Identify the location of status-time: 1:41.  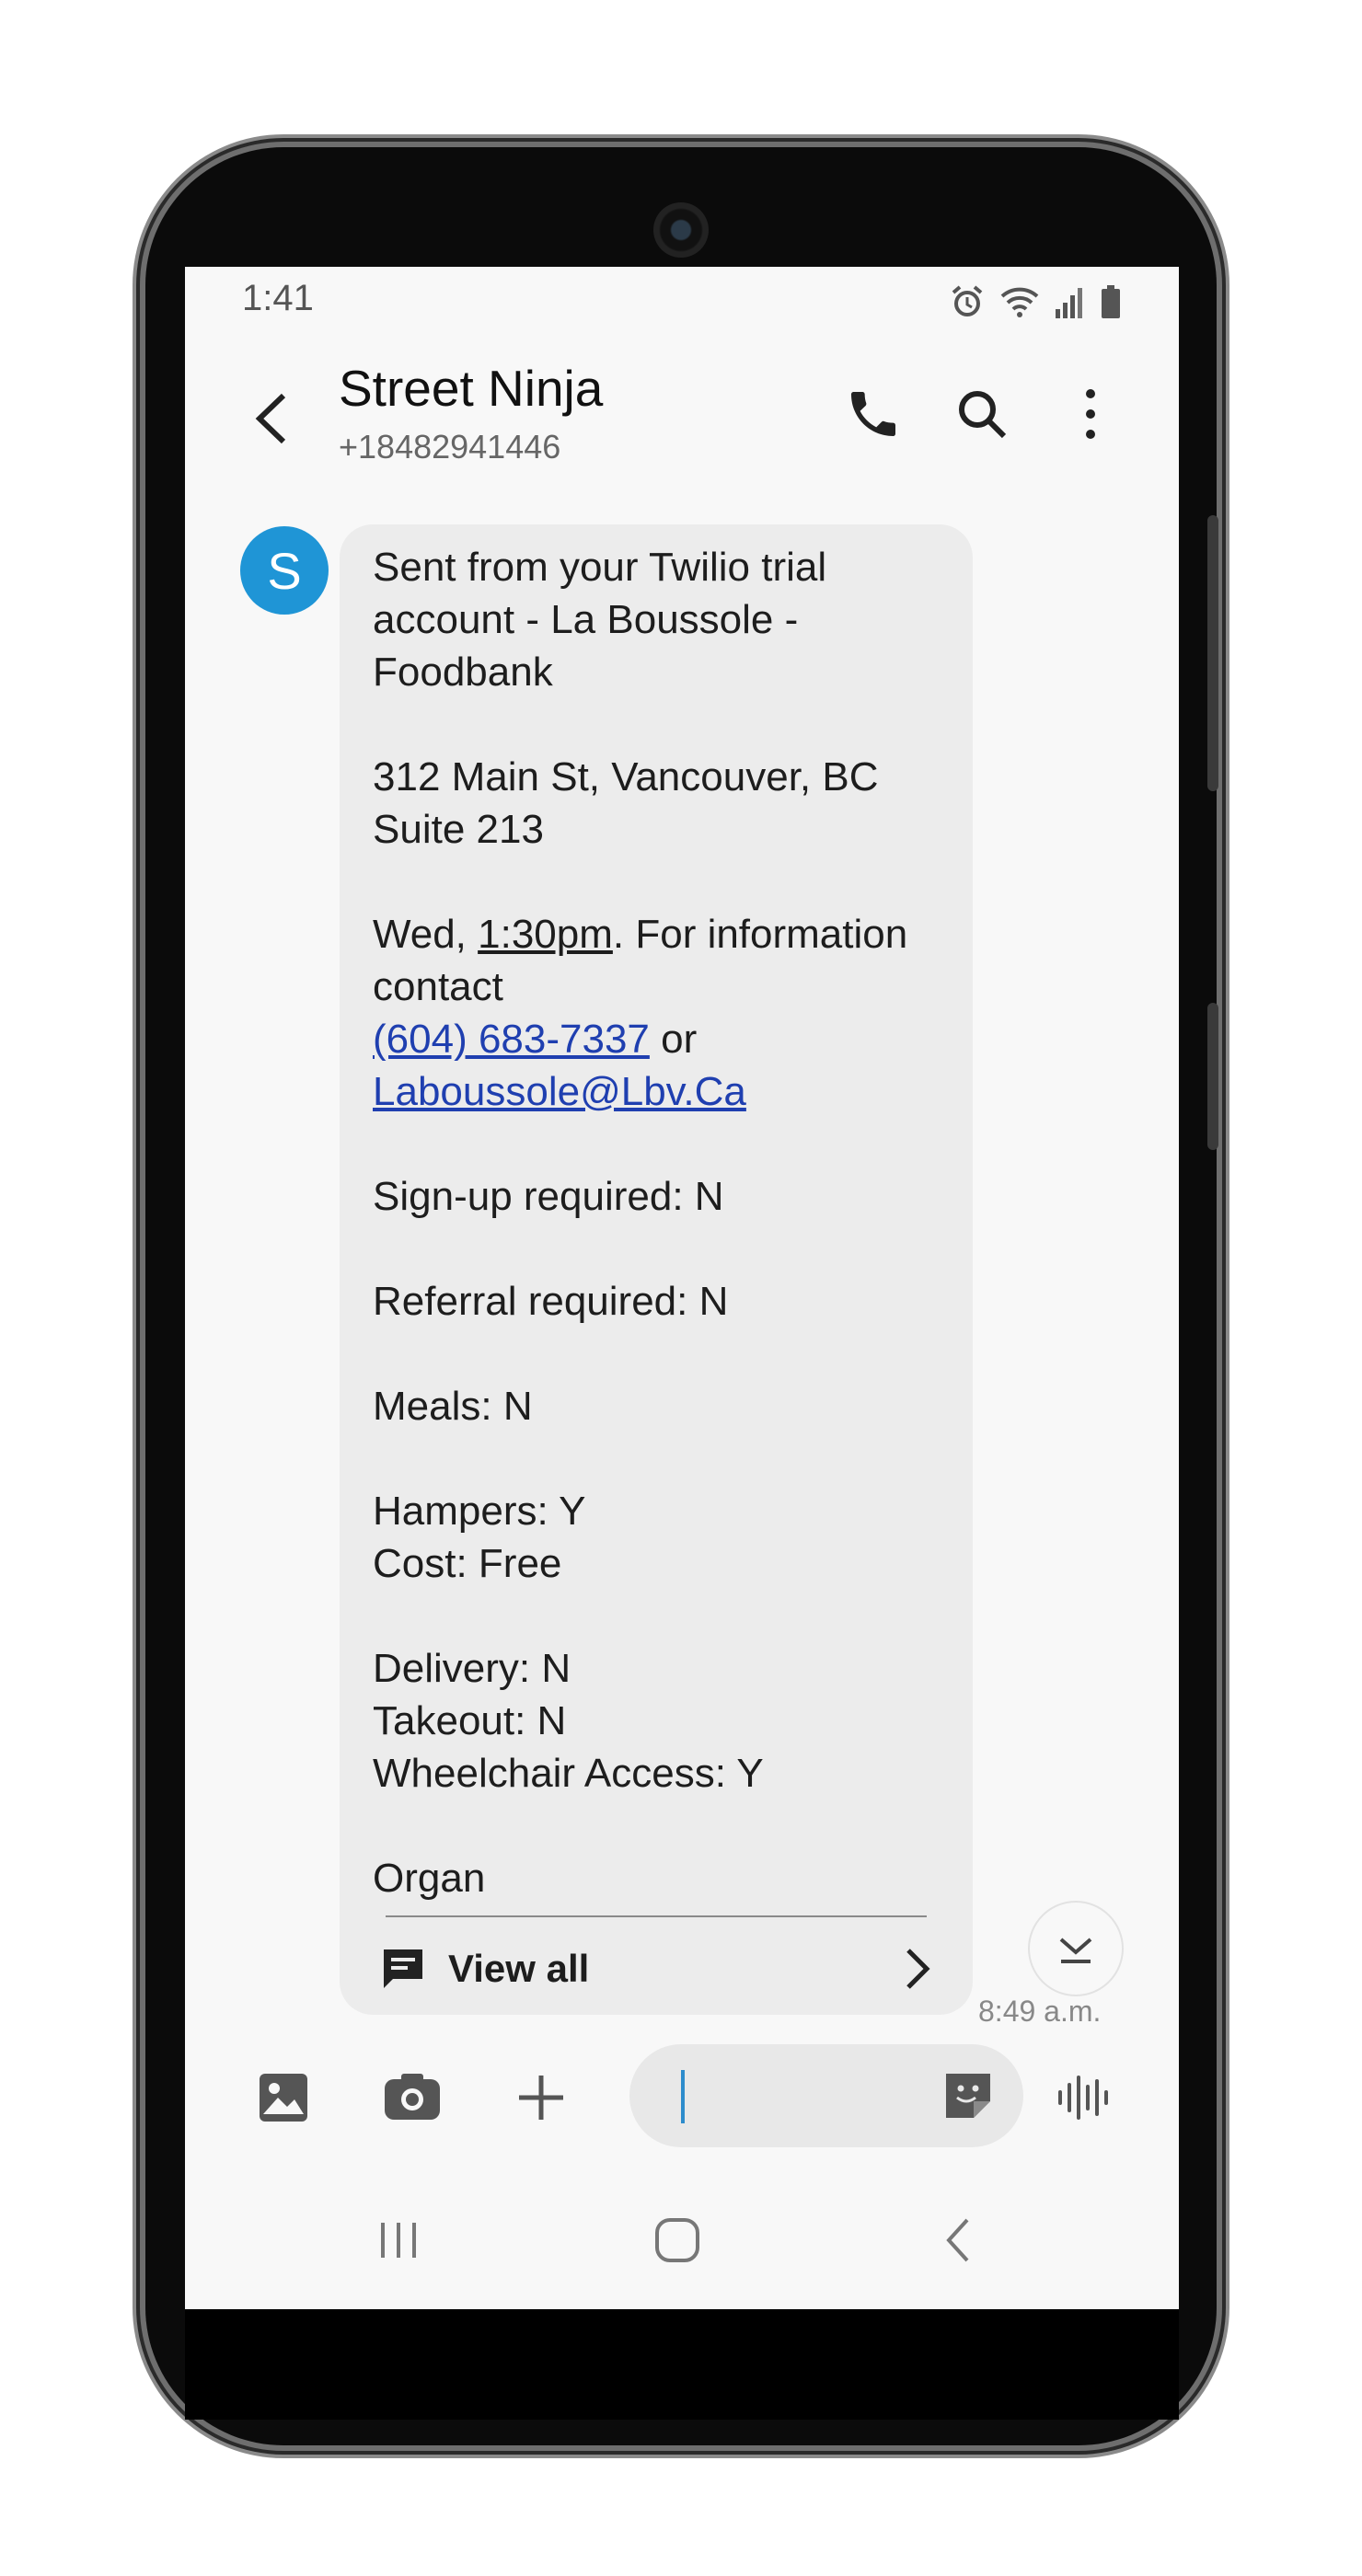
(278, 298).